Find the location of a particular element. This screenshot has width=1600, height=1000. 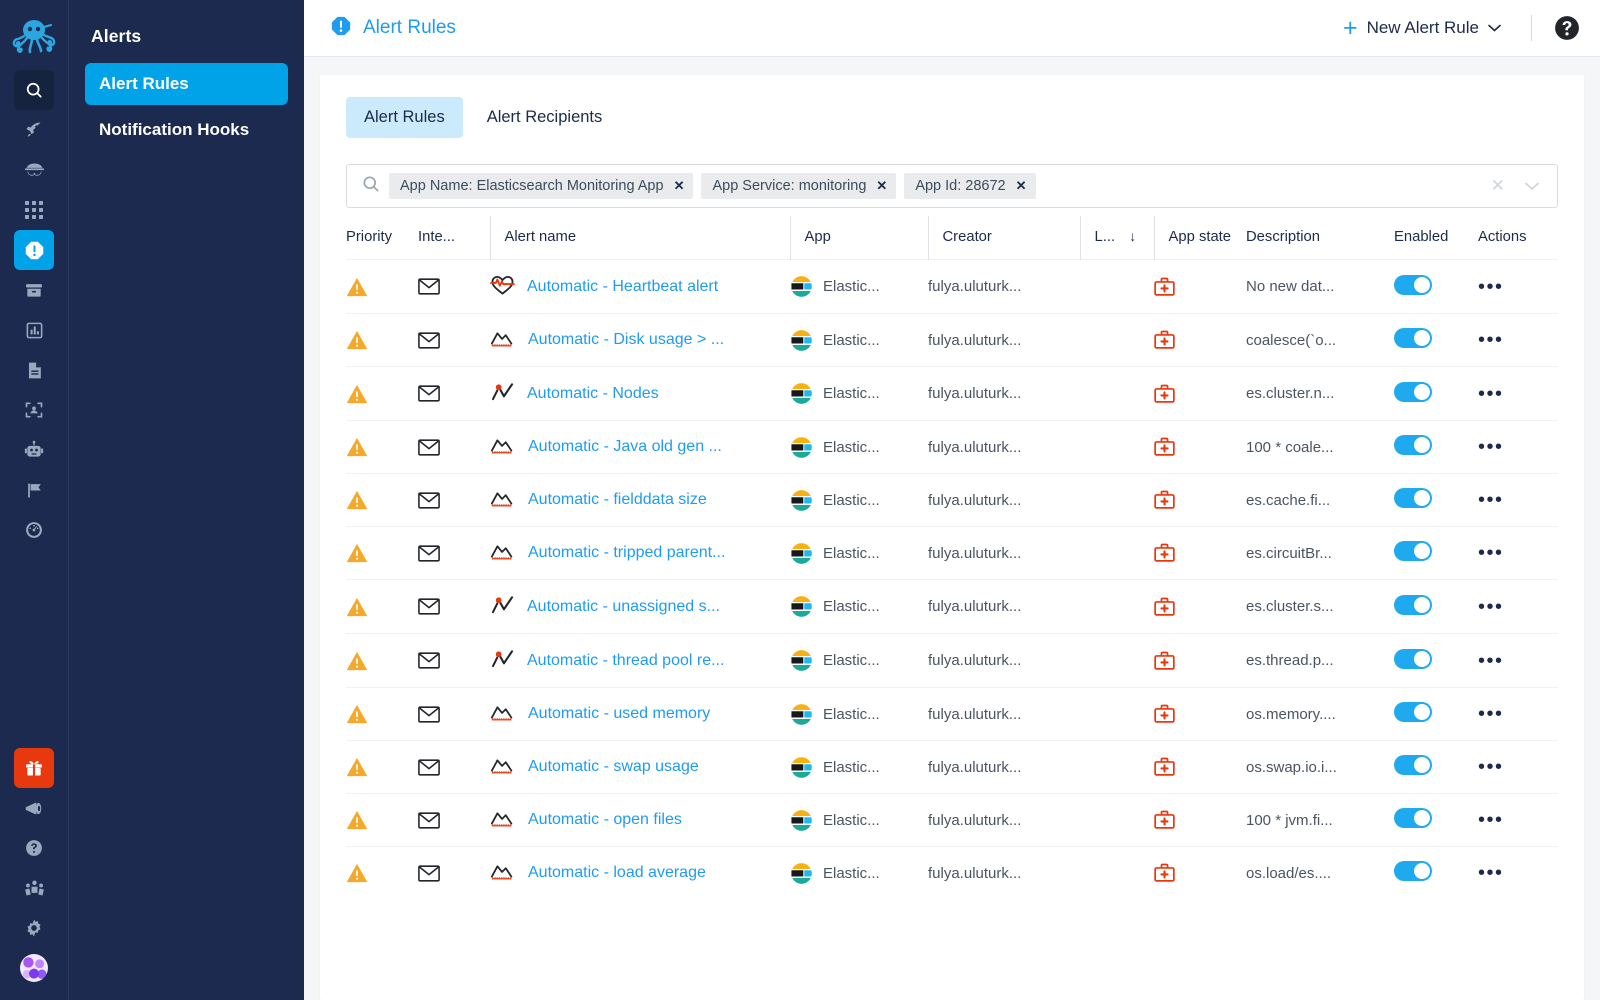

filter-chip: App Name: Elasticsearch Monitoring App ✕ is located at coordinates (541, 186).